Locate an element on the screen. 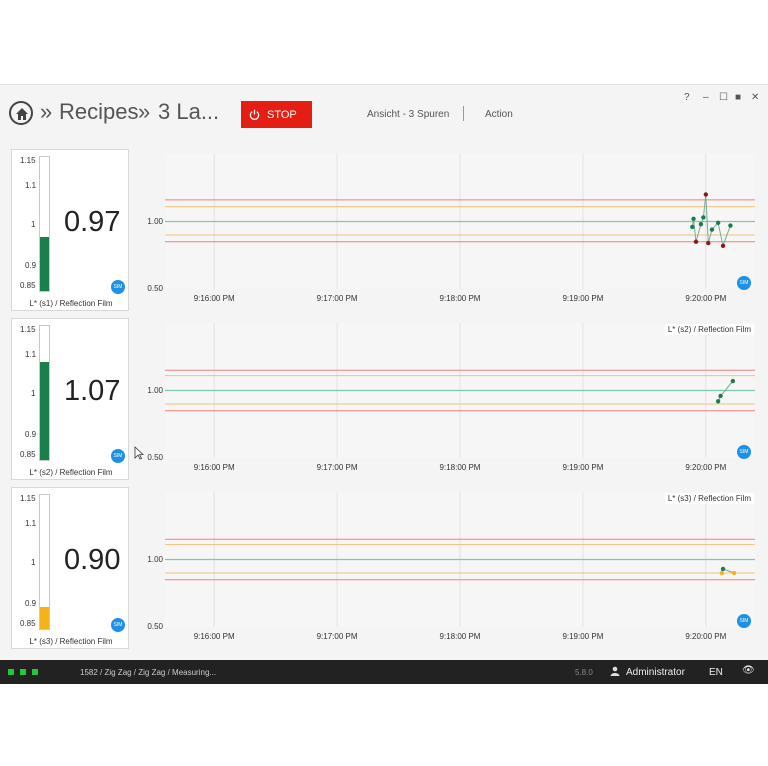 This screenshot has height=766, width=768. user-name: Administrator is located at coordinates (655, 672).